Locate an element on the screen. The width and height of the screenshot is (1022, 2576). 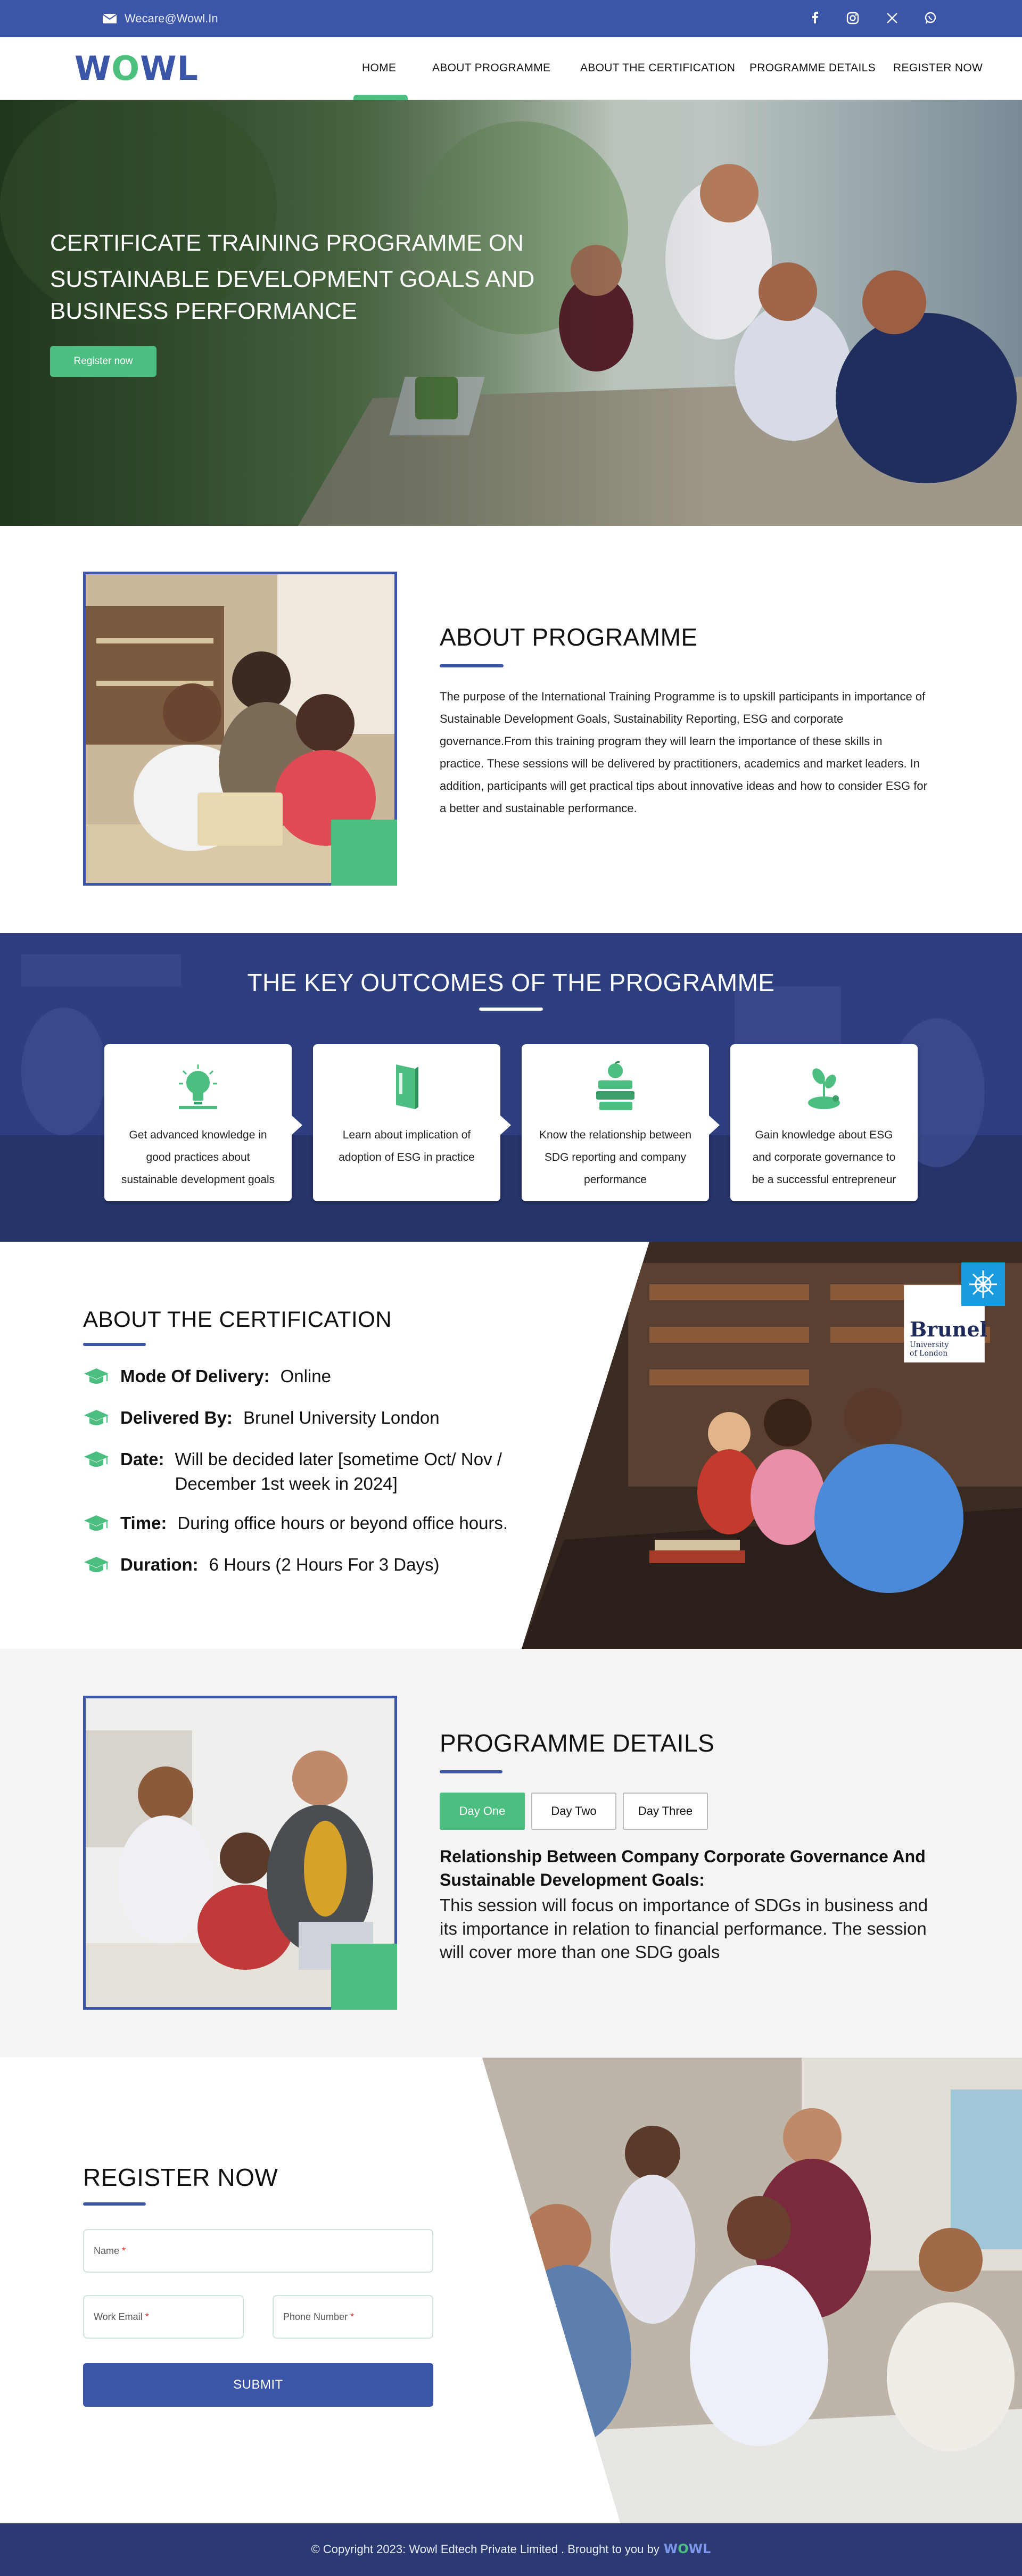
contact-email: Wecare@Wowl.In is located at coordinates (160, 19).